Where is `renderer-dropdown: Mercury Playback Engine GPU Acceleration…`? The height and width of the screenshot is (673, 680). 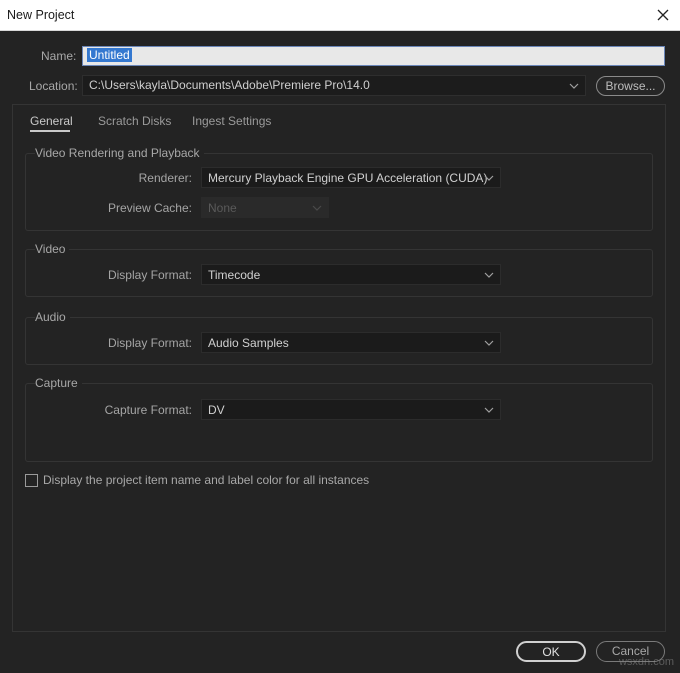
renderer-dropdown: Mercury Playback Engine GPU Acceleration… is located at coordinates (351, 177).